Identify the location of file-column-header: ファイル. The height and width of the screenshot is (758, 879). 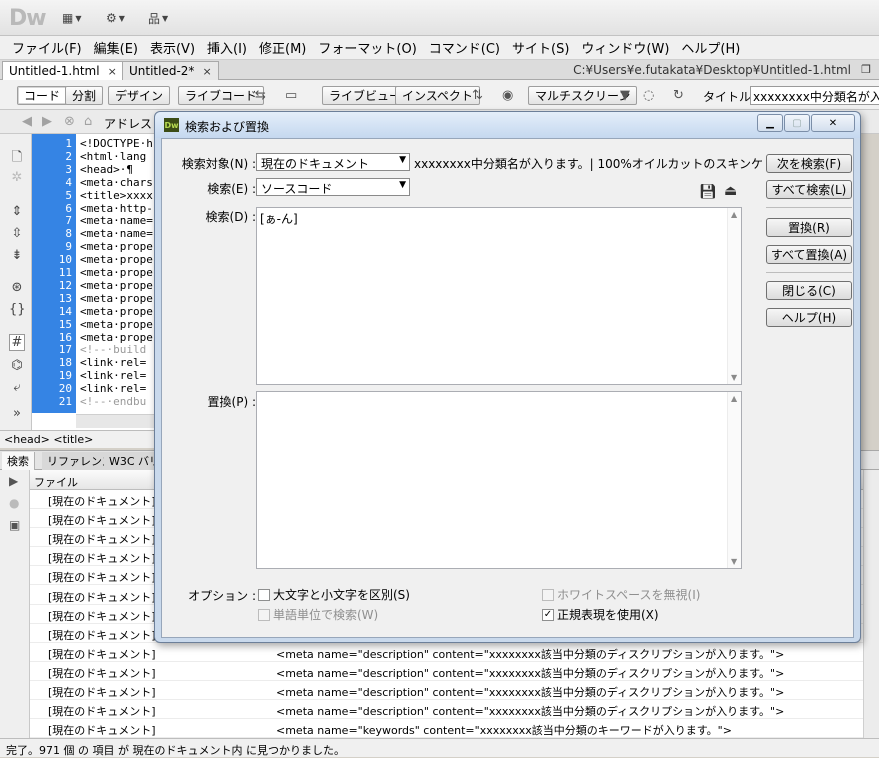
(56, 482).